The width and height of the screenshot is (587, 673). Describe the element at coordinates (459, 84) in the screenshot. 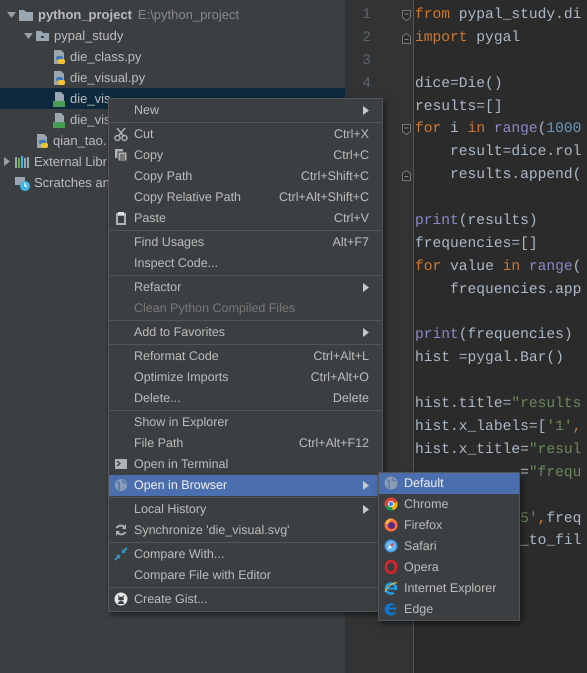

I see `code-line: dice=Die()` at that location.